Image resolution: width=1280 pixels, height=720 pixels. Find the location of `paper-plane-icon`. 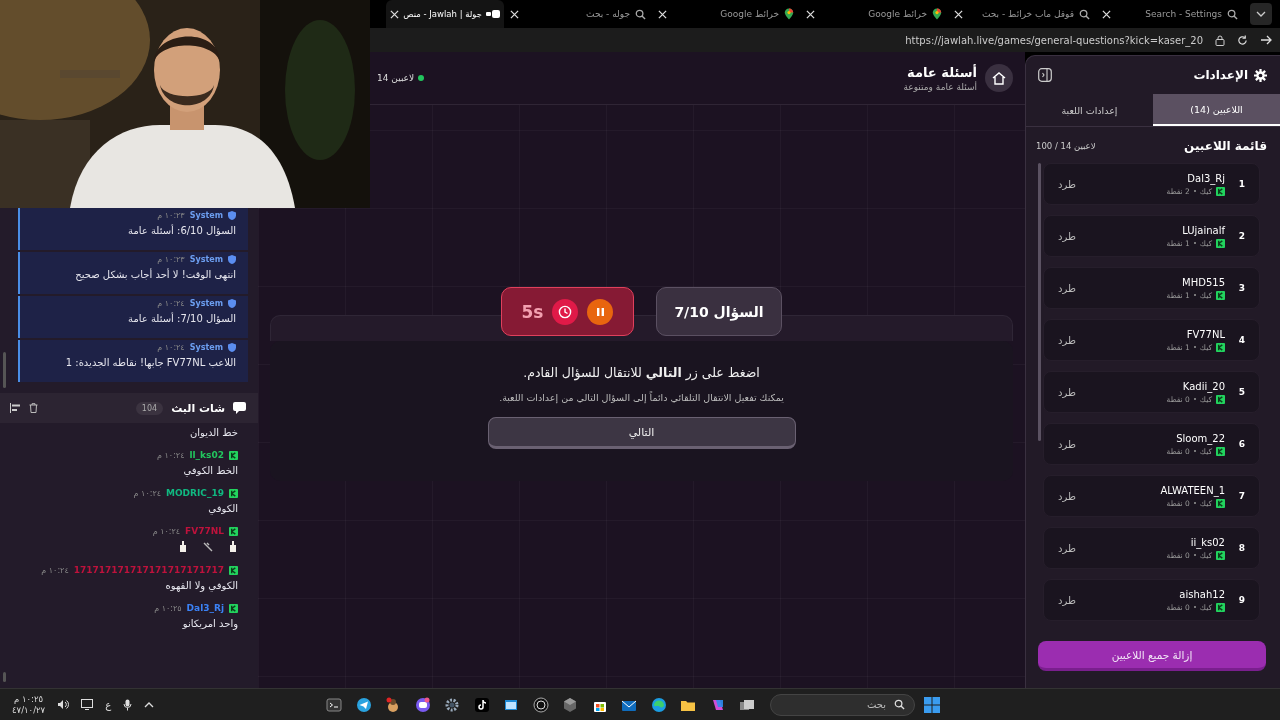

paper-plane-icon is located at coordinates (363, 704).